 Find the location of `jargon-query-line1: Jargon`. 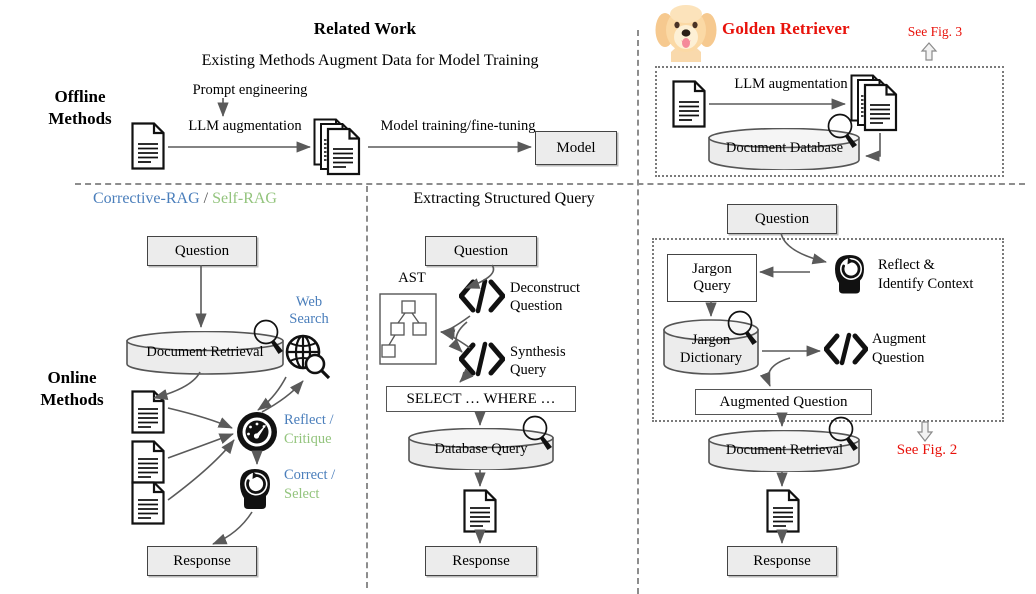

jargon-query-line1: Jargon is located at coordinates (712, 269).